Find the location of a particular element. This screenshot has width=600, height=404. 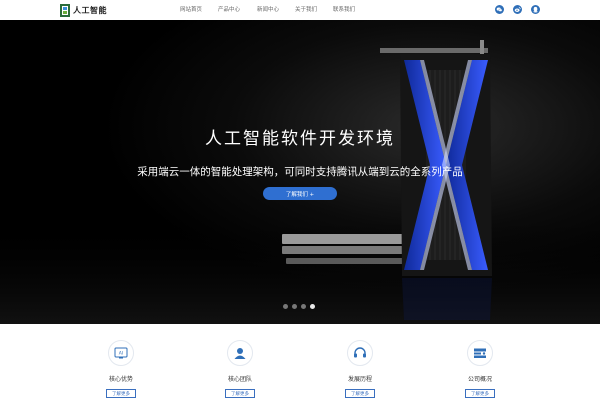

feature-title: 核心优势 is located at coordinates (120, 379).